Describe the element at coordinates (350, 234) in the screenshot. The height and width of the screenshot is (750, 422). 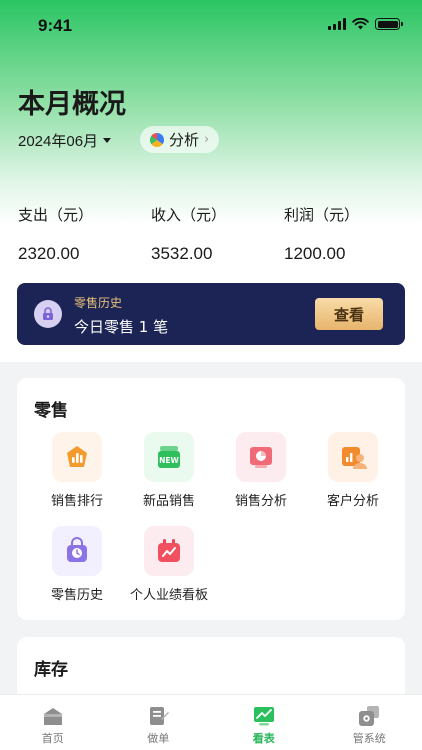
I see `stat-profit: 利润（元） 1200.00` at that location.